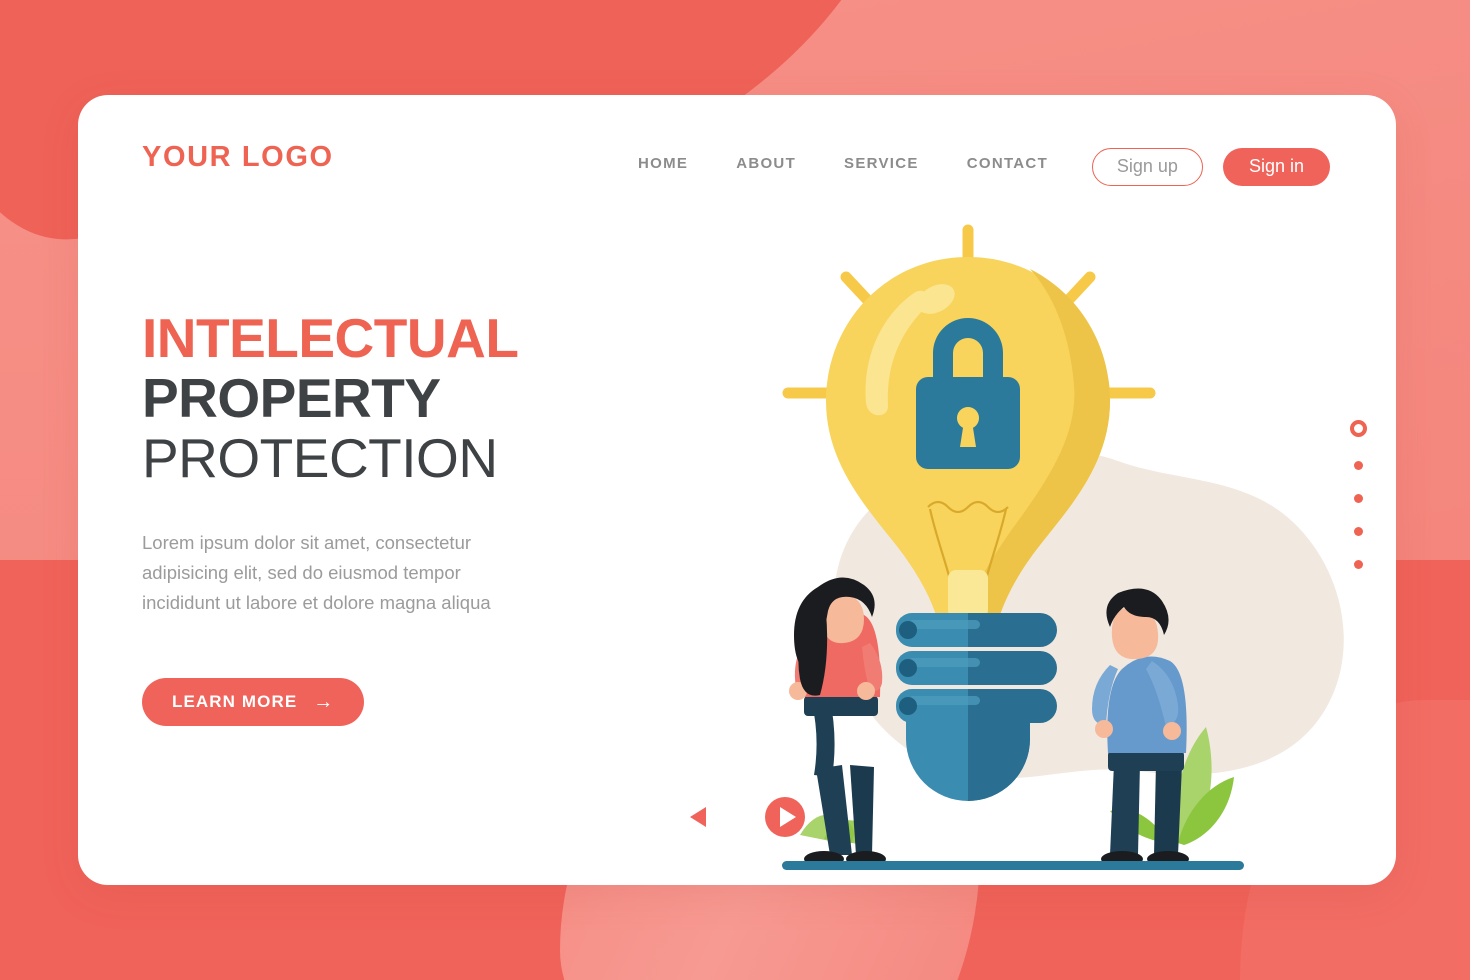  What do you see at coordinates (1210, 167) in the screenshot?
I see `auth-buttons: Sign up Sign in` at bounding box center [1210, 167].